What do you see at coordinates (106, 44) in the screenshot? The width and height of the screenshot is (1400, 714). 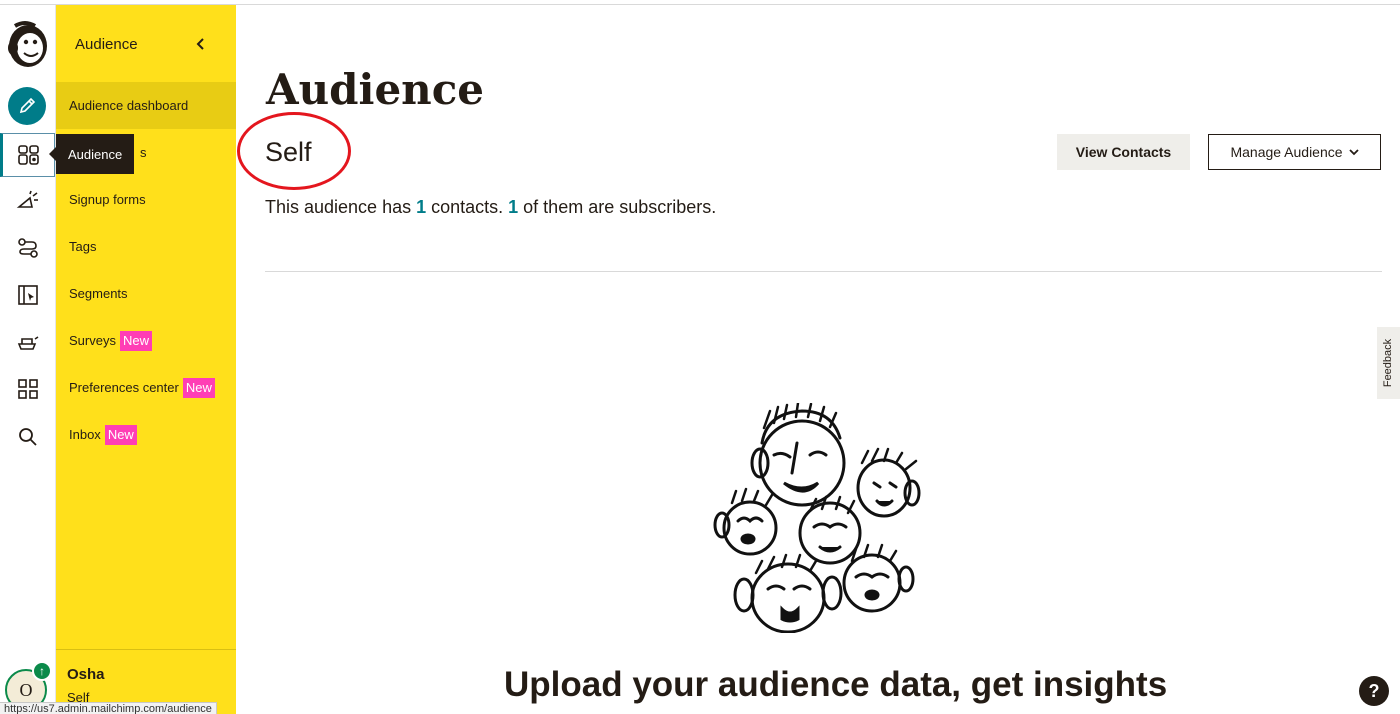 I see `sidebar-header: Audience` at bounding box center [106, 44].